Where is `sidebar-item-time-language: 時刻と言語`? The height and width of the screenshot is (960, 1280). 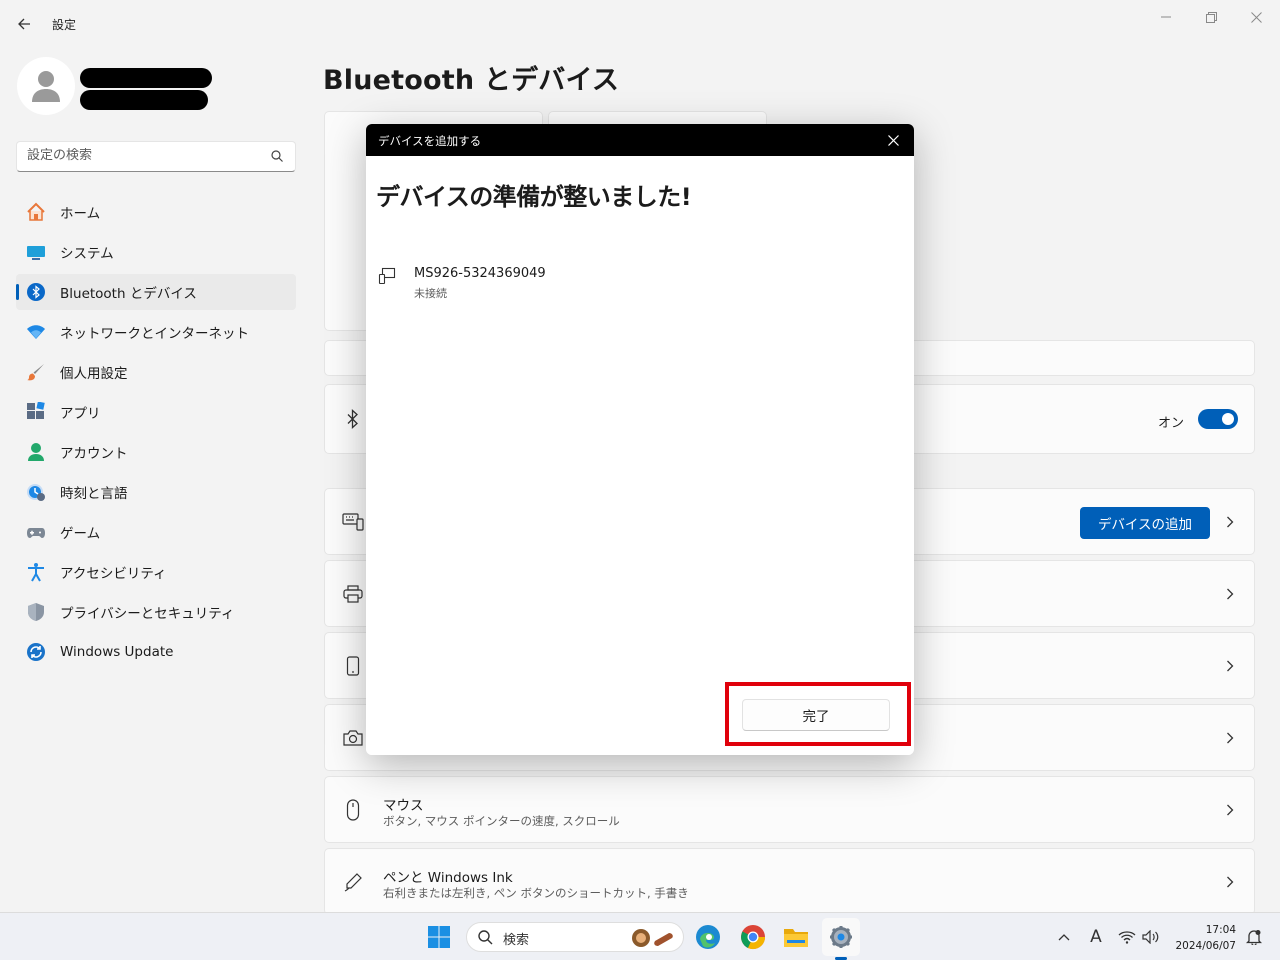 sidebar-item-time-language: 時刻と言語 is located at coordinates (156, 492).